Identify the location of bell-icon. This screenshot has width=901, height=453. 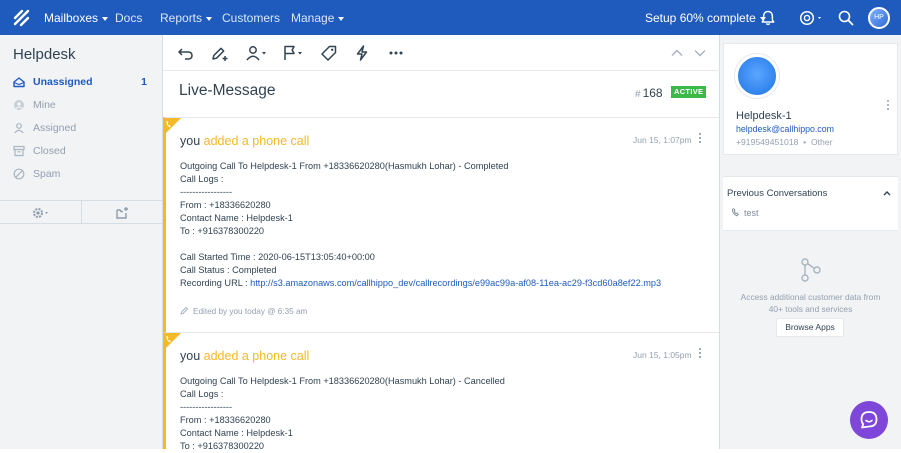
(768, 18).